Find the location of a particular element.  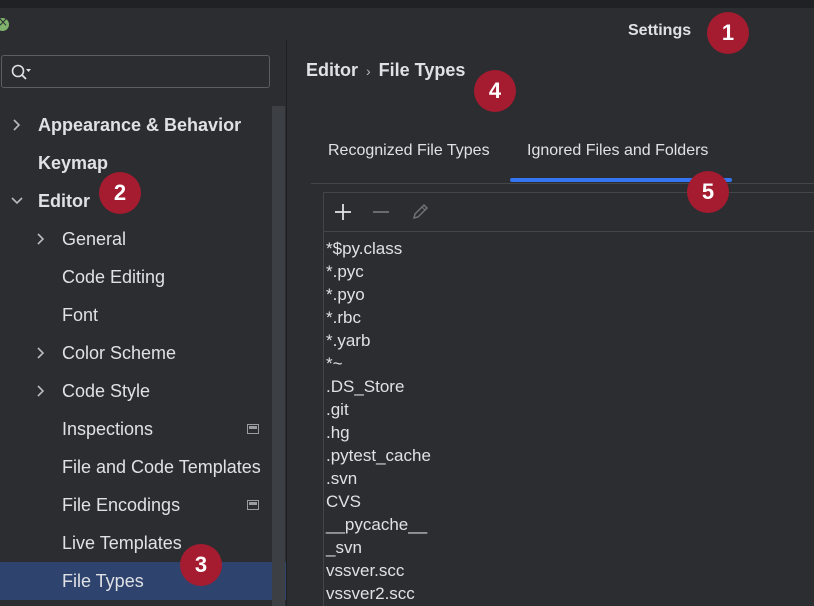

list-item: vssver.scc is located at coordinates (378, 570).